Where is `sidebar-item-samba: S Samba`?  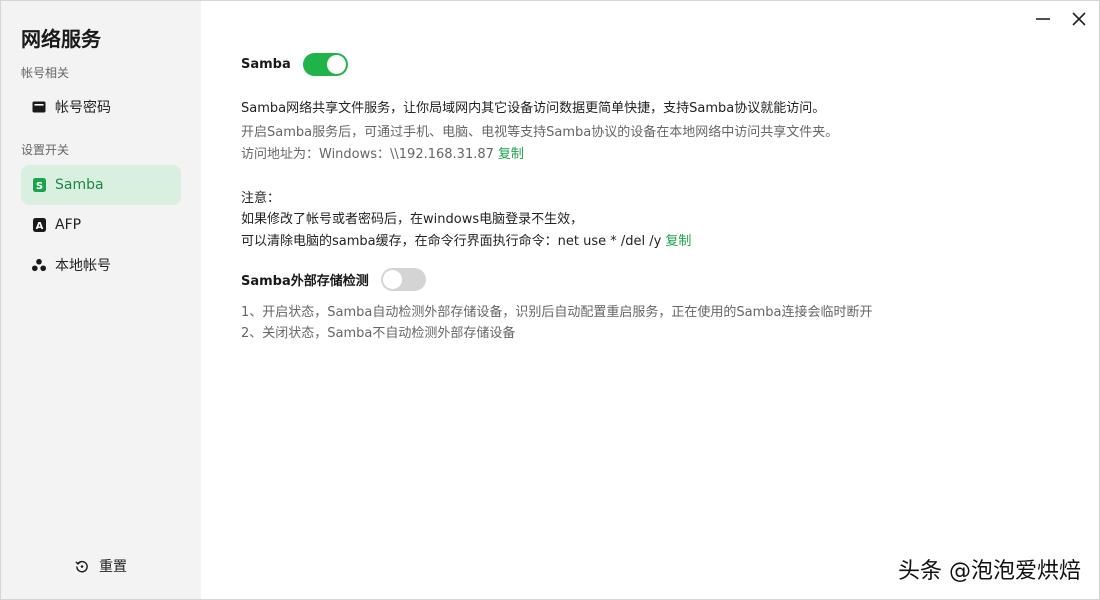
sidebar-item-samba: S Samba is located at coordinates (101, 185).